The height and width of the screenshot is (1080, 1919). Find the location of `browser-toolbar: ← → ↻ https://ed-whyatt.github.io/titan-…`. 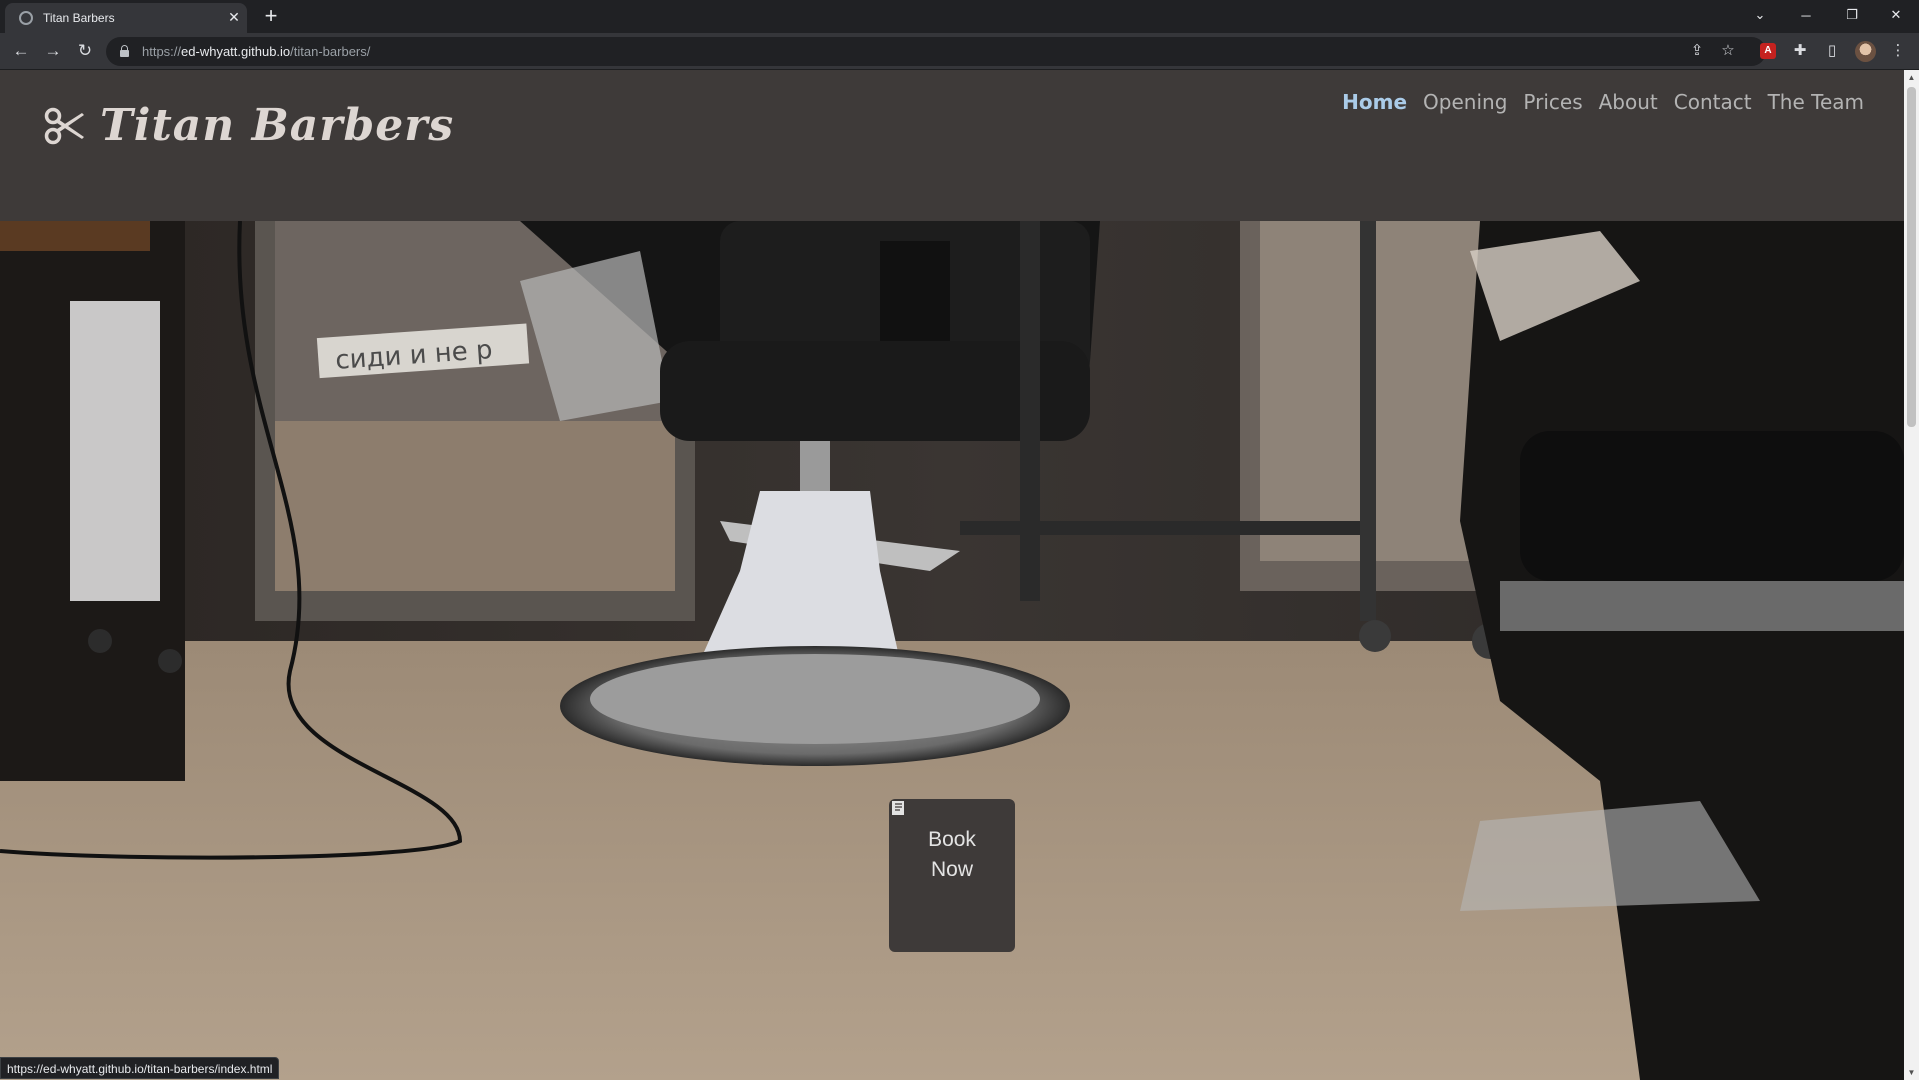

browser-toolbar: ← → ↻ https://ed-whyatt.github.io/titan-… is located at coordinates (959, 51).